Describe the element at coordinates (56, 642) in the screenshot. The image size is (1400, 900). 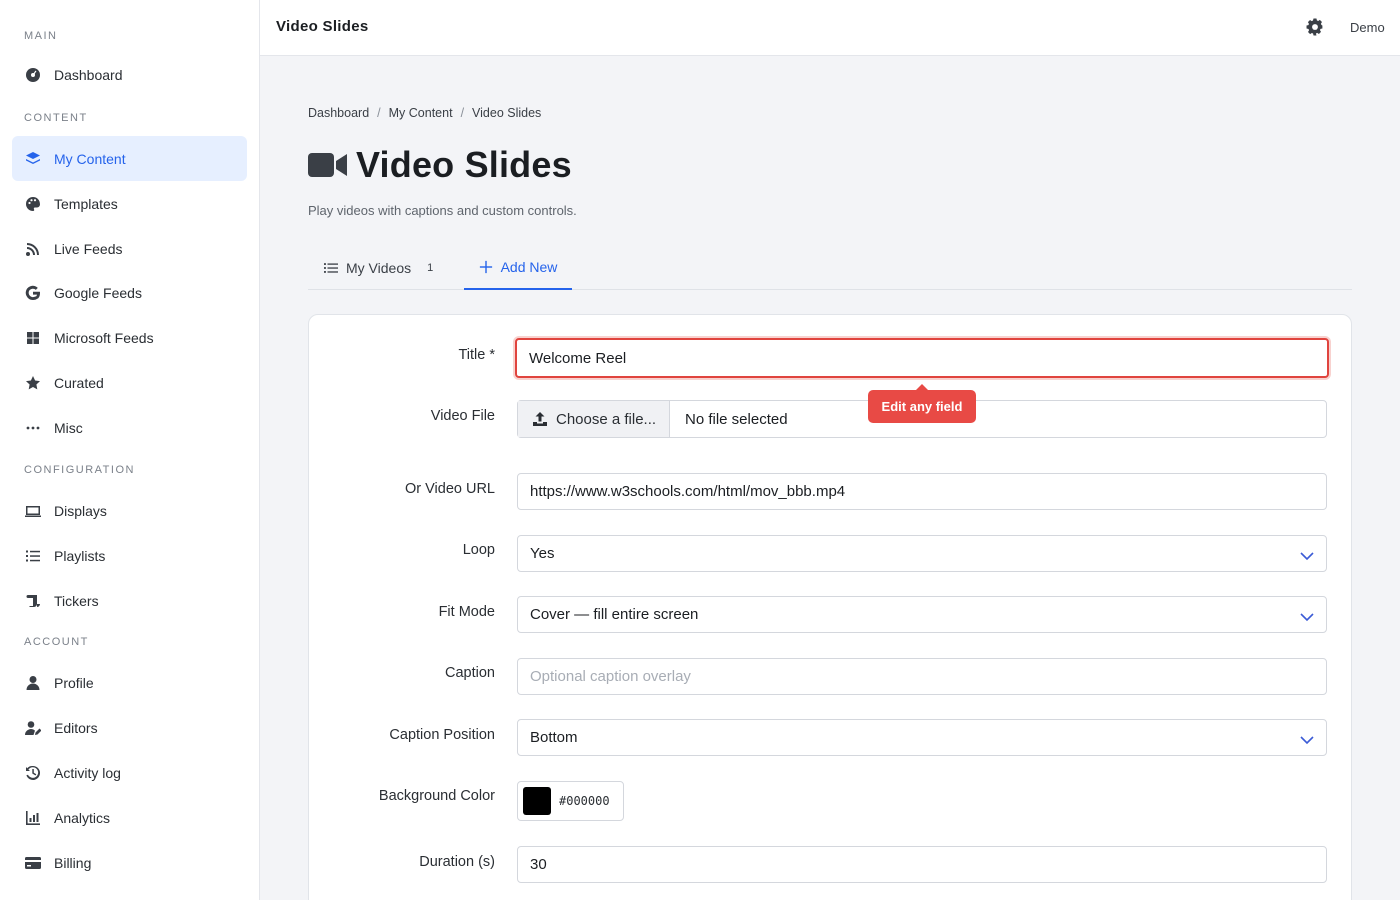
I see `section-label-account: ACCOUNT` at that location.